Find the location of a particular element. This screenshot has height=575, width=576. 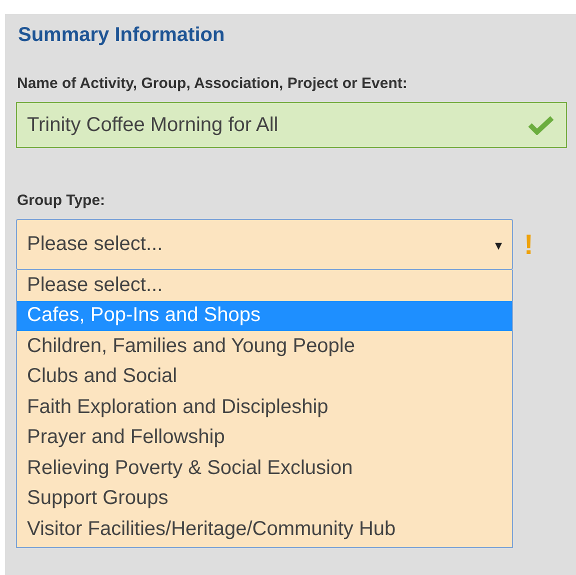

checkmark-icon is located at coordinates (541, 125).